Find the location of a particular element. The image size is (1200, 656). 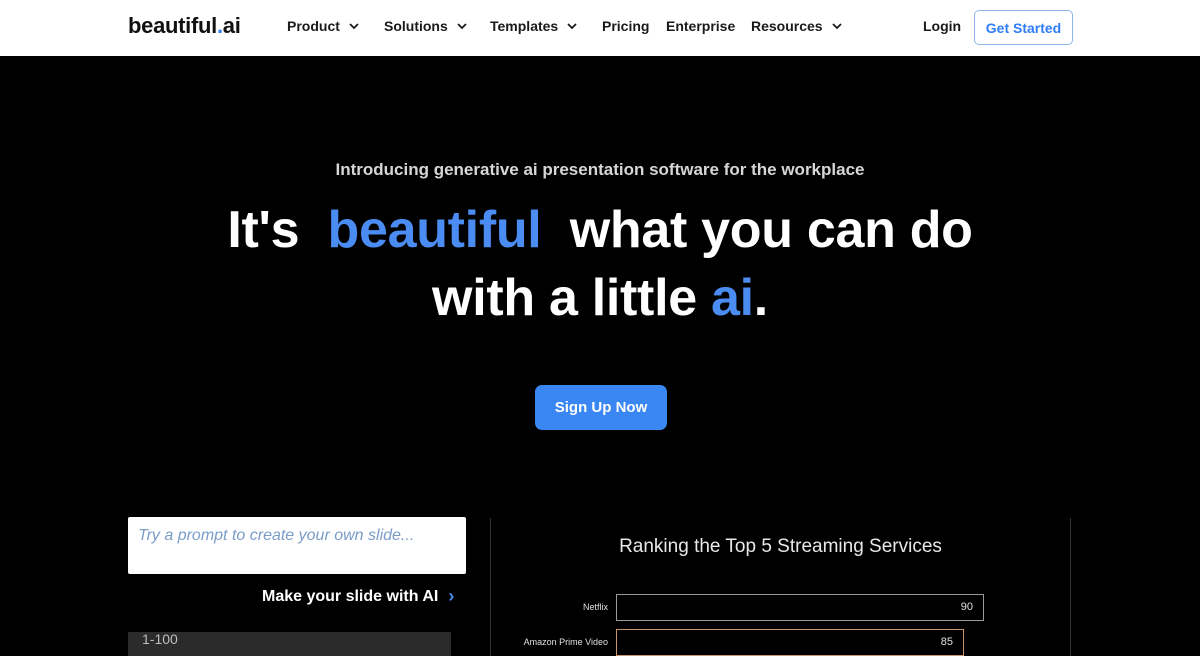

nav-item-pricing: Pricing is located at coordinates (625, 26).